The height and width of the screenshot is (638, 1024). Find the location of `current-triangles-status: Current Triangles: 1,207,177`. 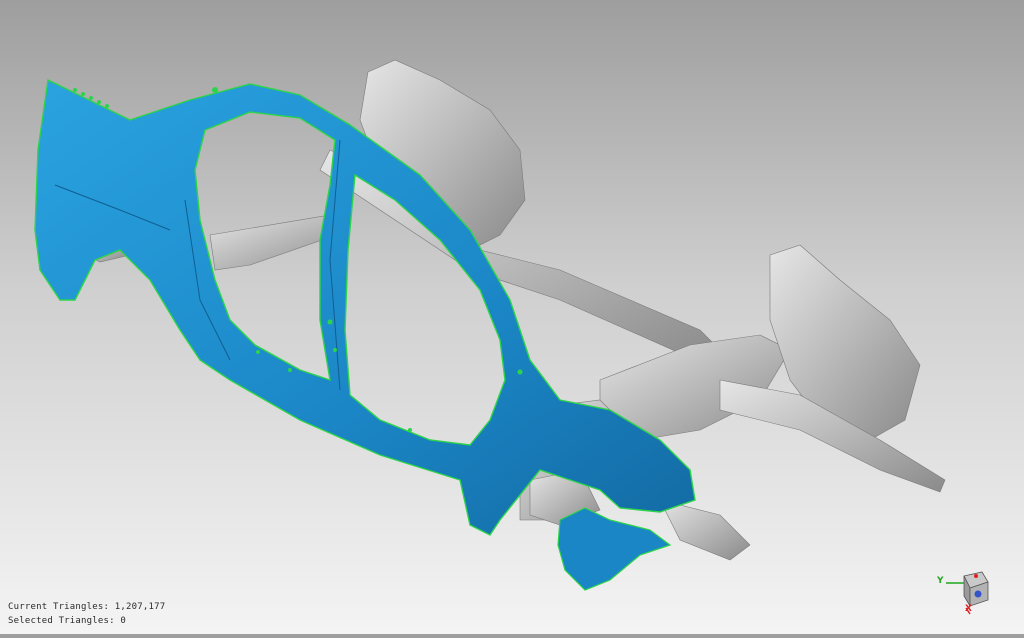

current-triangles-status: Current Triangles: 1,207,177 is located at coordinates (86, 607).